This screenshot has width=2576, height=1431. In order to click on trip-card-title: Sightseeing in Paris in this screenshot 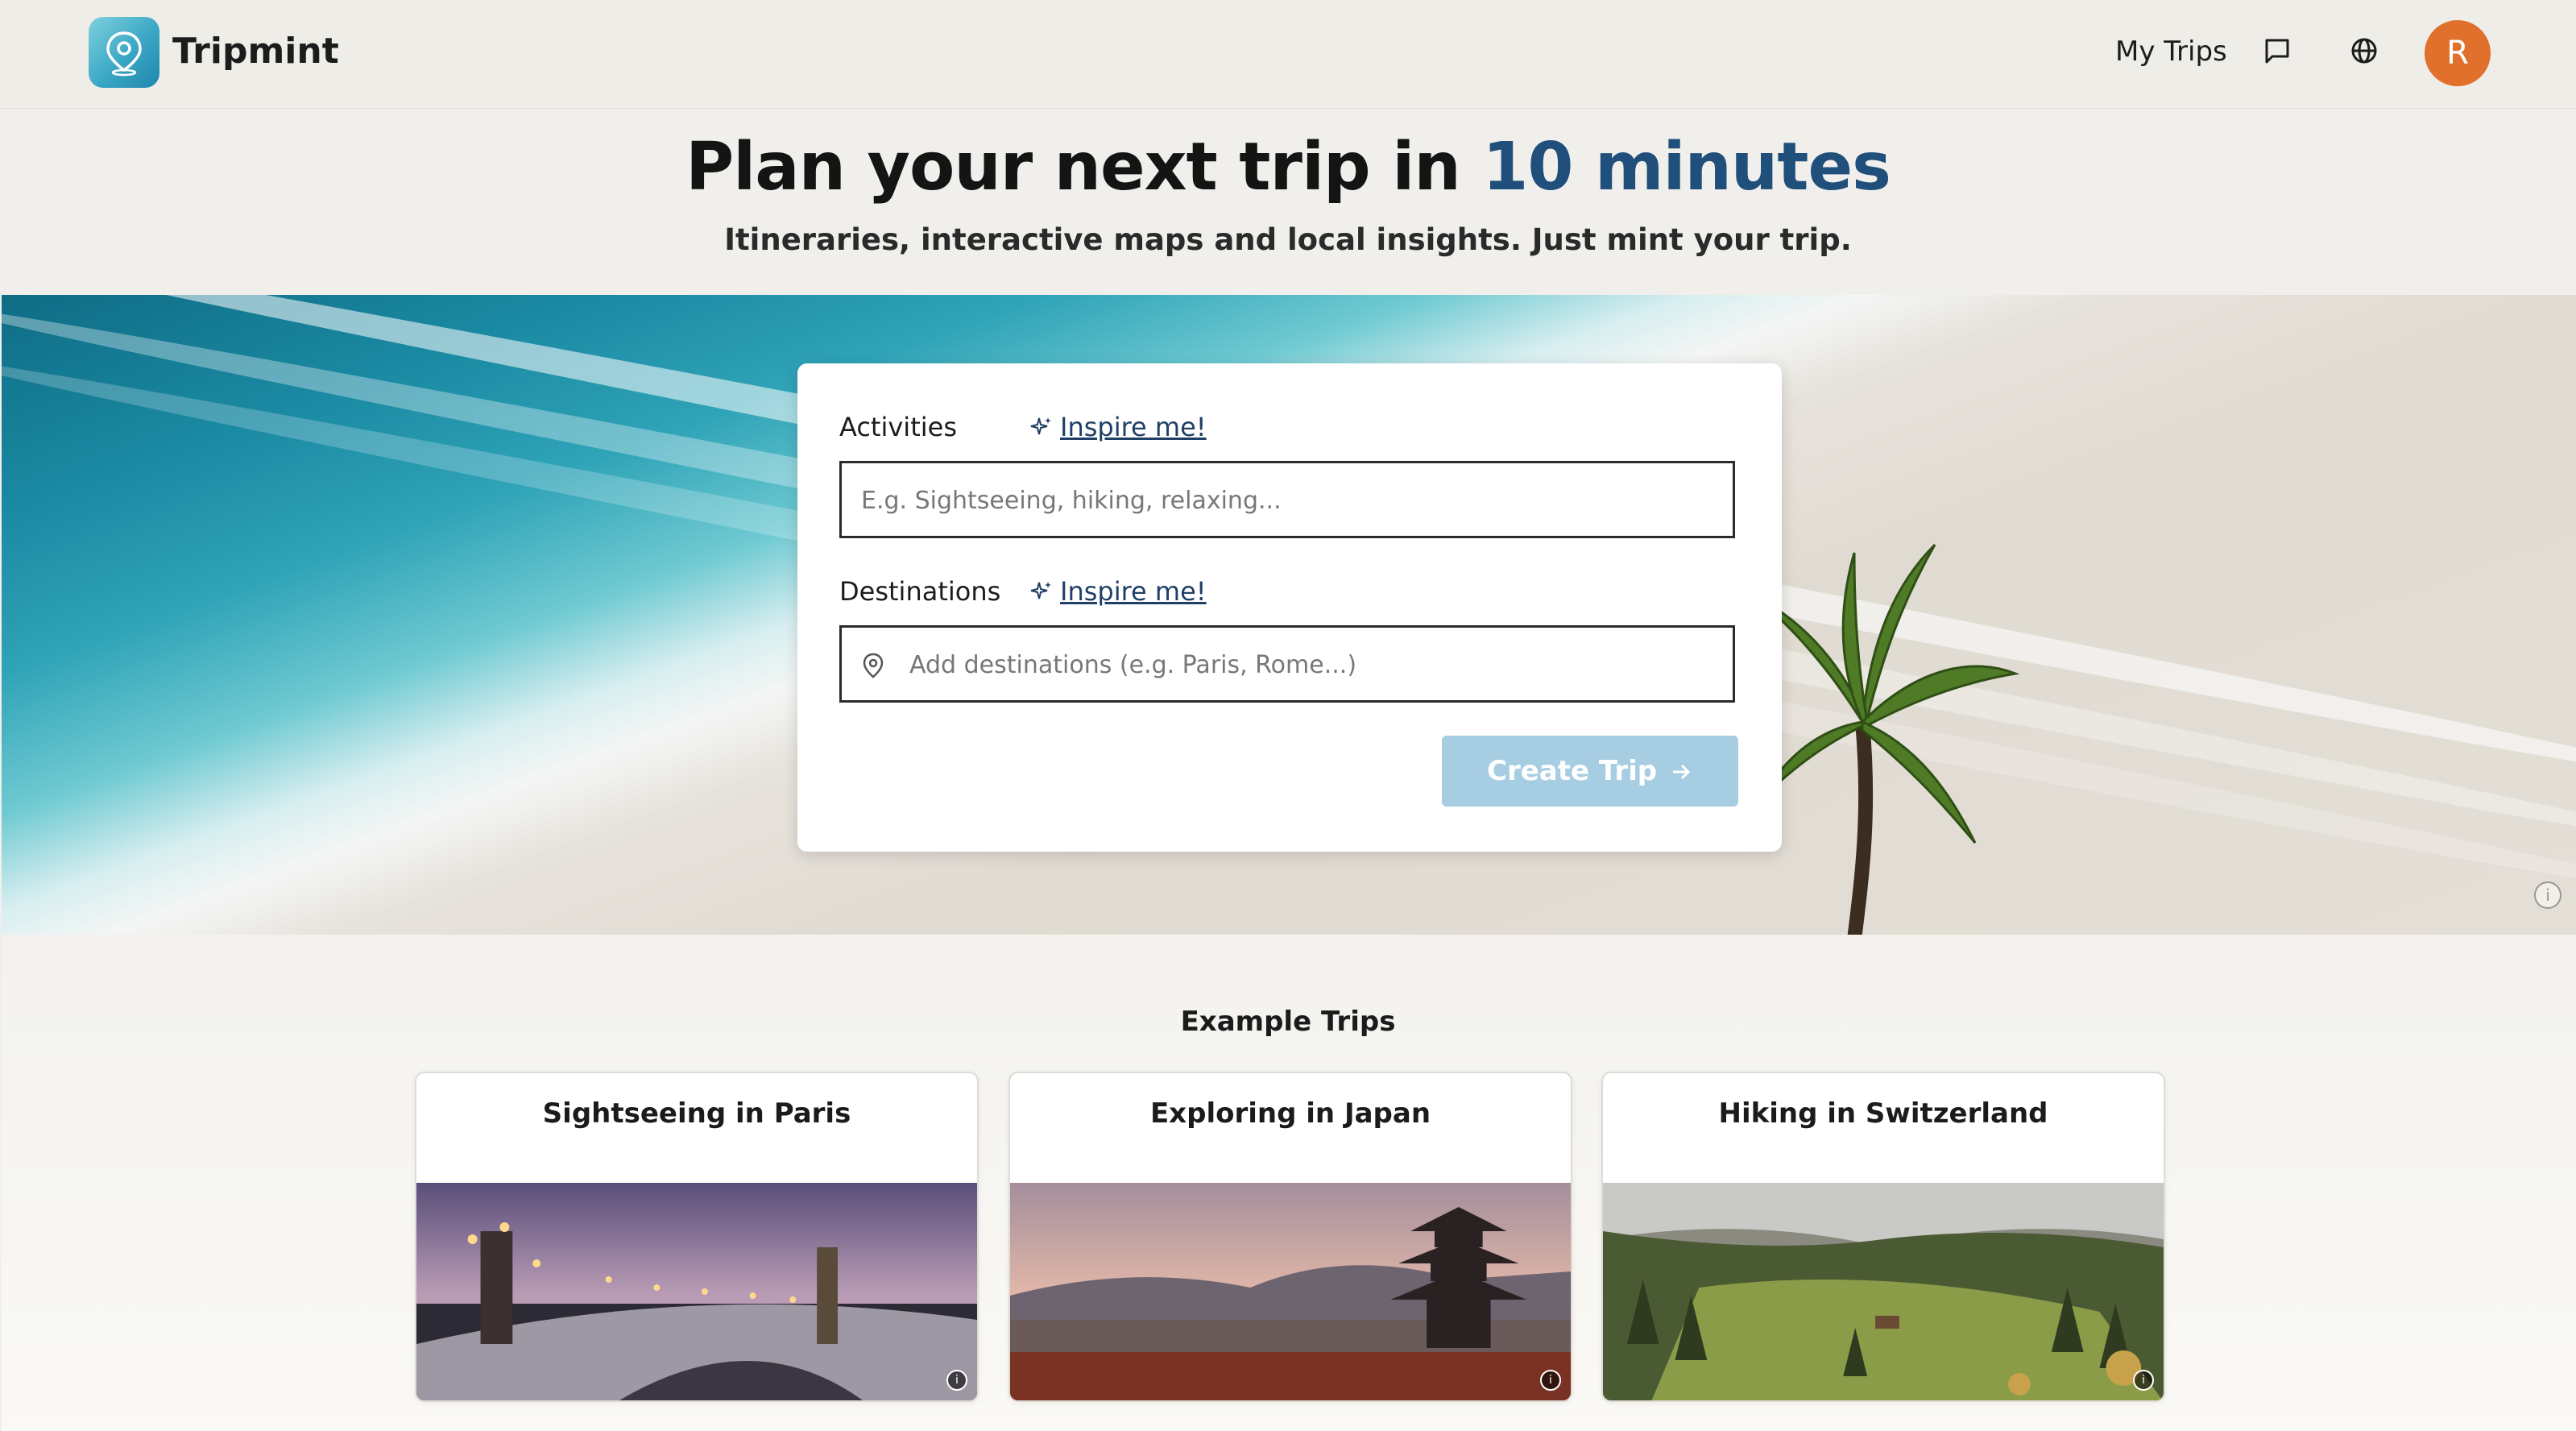, I will do `click(696, 1113)`.